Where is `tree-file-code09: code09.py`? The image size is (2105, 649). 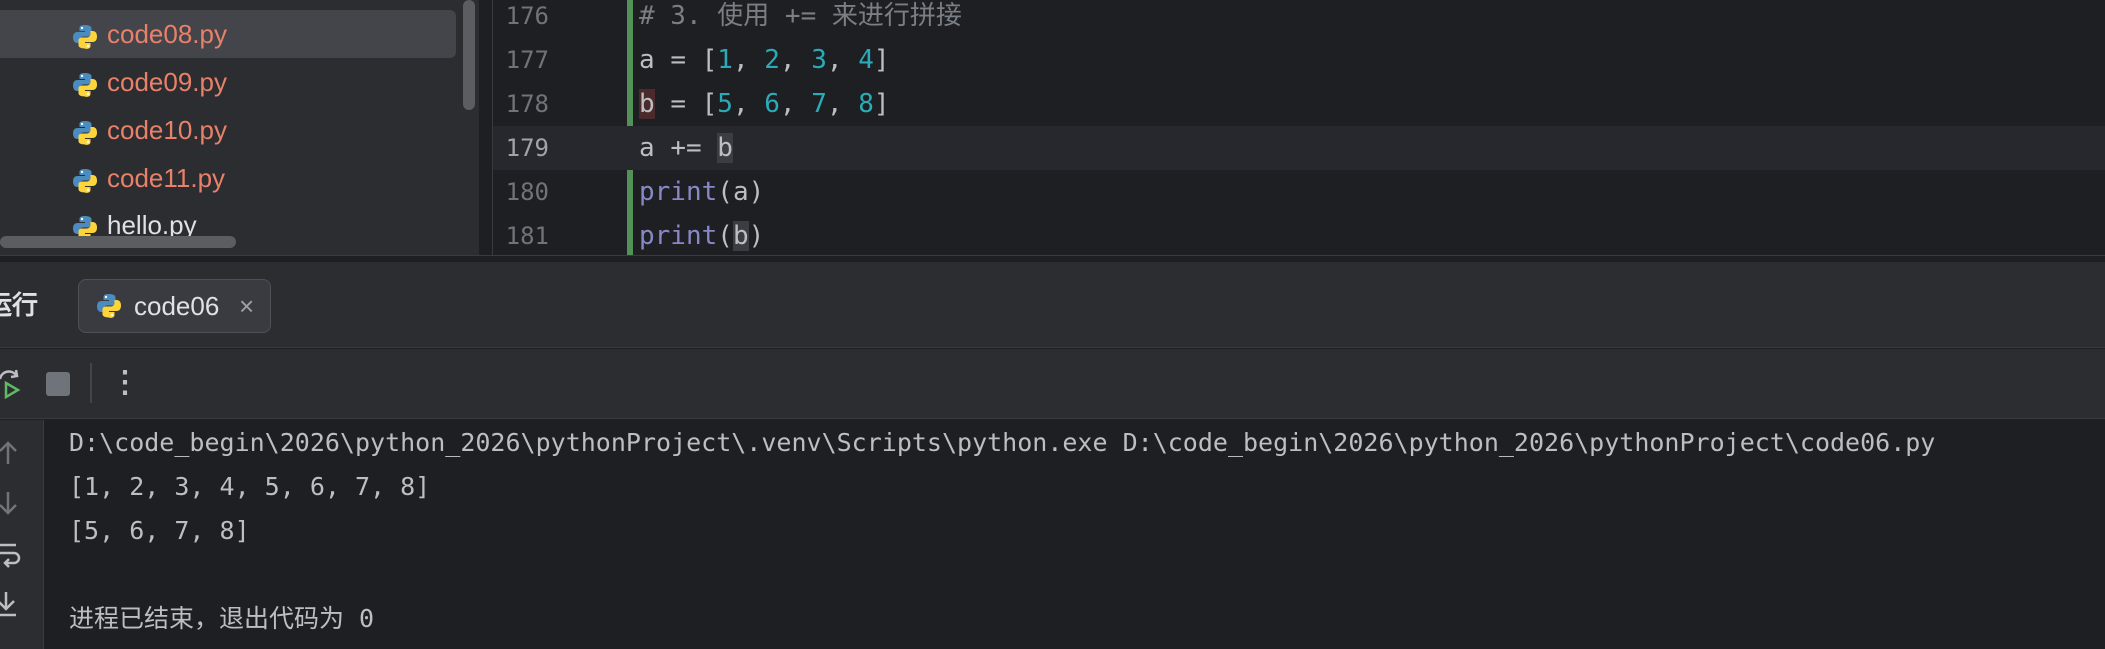 tree-file-code09: code09.py is located at coordinates (228, 82).